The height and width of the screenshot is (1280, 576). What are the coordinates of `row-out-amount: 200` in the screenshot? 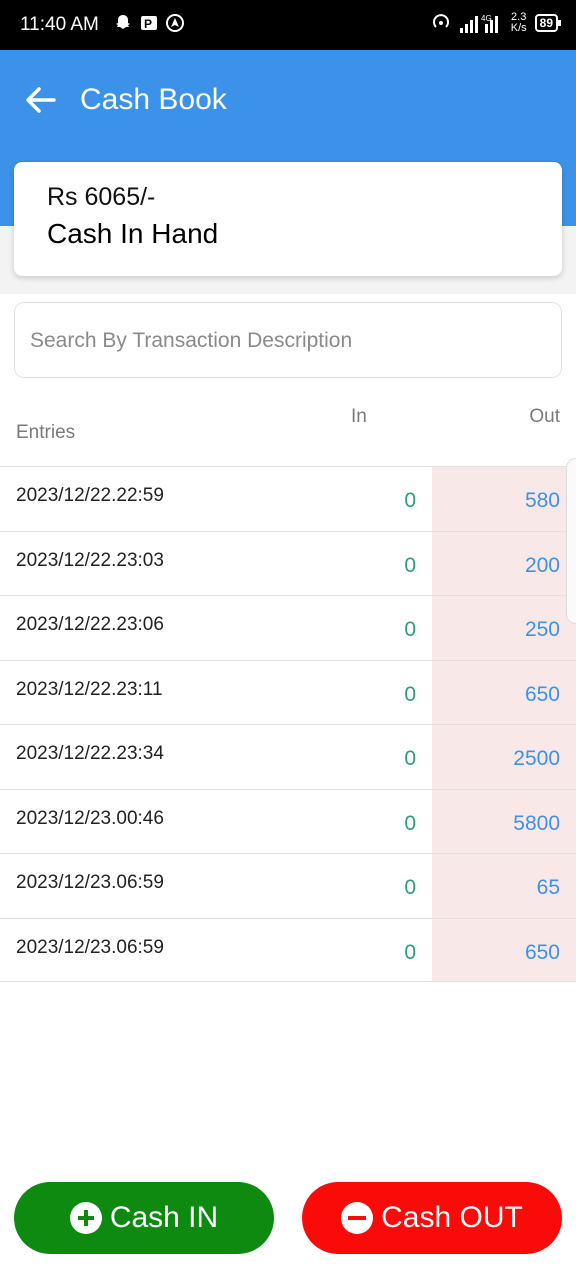 It's located at (542, 565).